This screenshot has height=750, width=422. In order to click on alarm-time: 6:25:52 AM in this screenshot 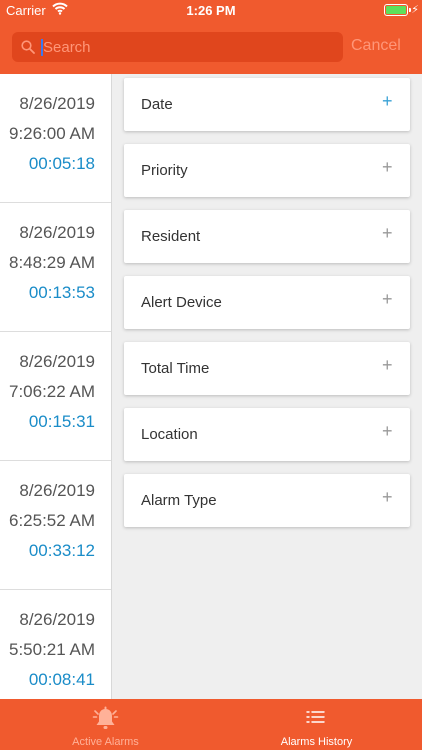, I will do `click(51, 520)`.